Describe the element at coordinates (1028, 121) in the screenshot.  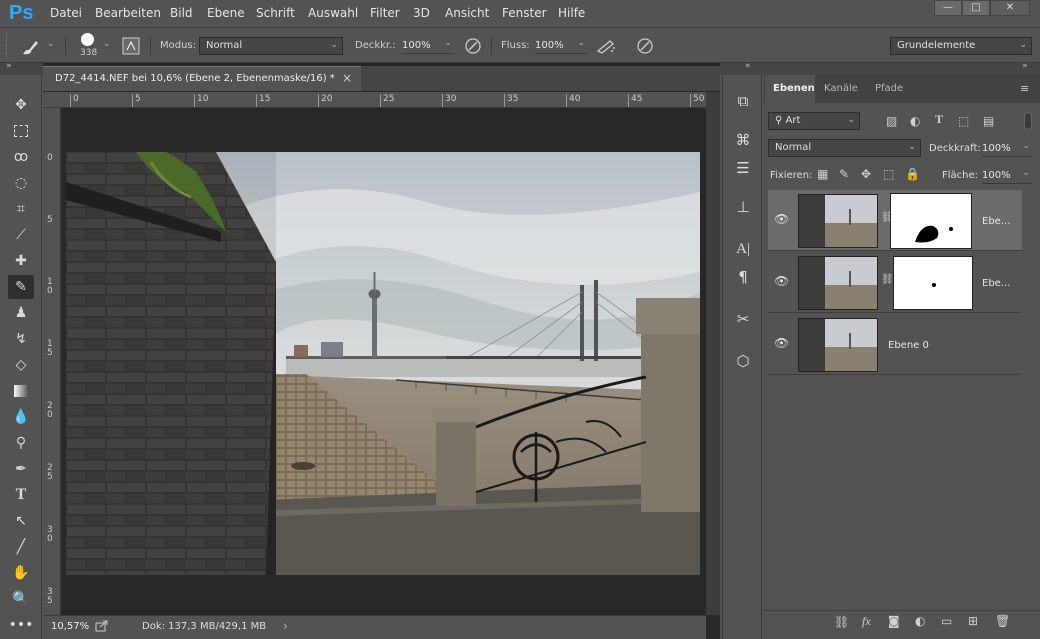
I see `filter-toggle` at that location.